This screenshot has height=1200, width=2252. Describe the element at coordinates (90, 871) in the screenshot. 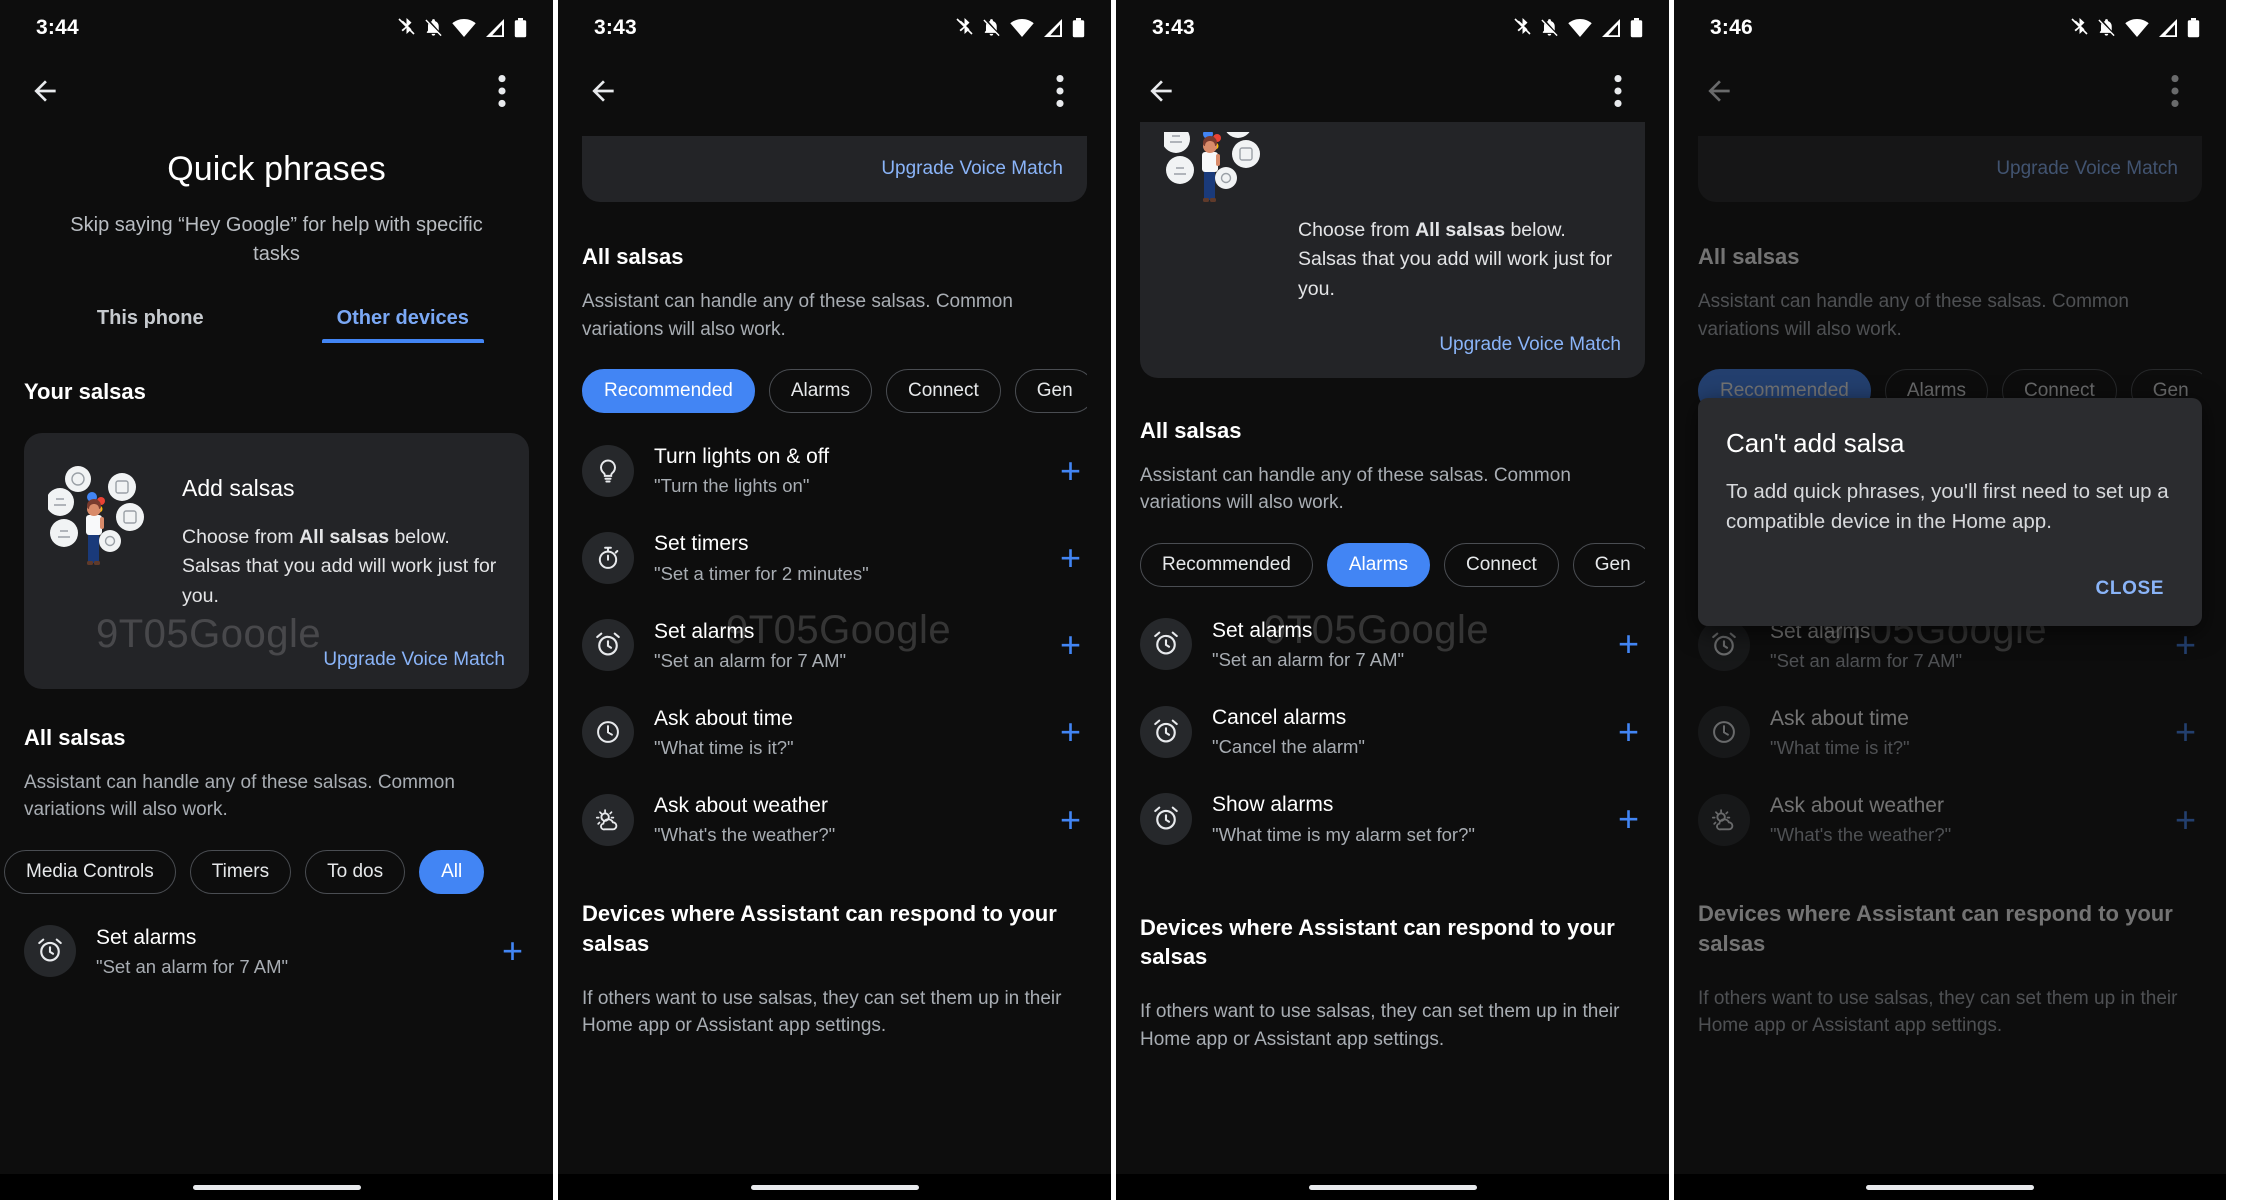

I see `chip-media-controls: Media Controls` at that location.